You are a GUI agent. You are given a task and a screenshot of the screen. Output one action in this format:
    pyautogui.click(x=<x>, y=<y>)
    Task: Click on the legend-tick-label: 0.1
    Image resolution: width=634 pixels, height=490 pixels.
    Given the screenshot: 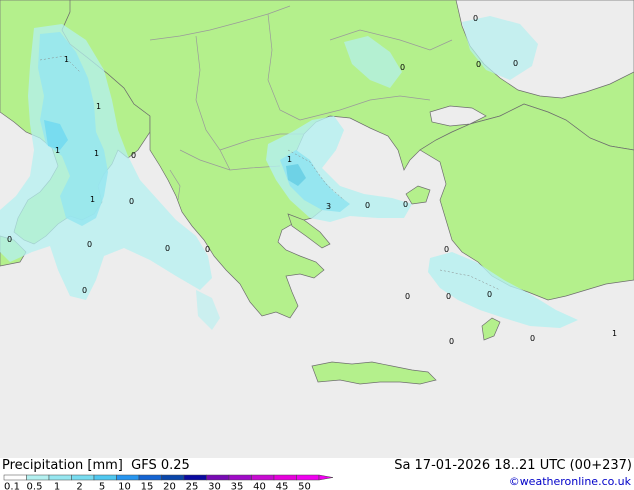 What is the action you would take?
    pyautogui.click(x=12, y=486)
    